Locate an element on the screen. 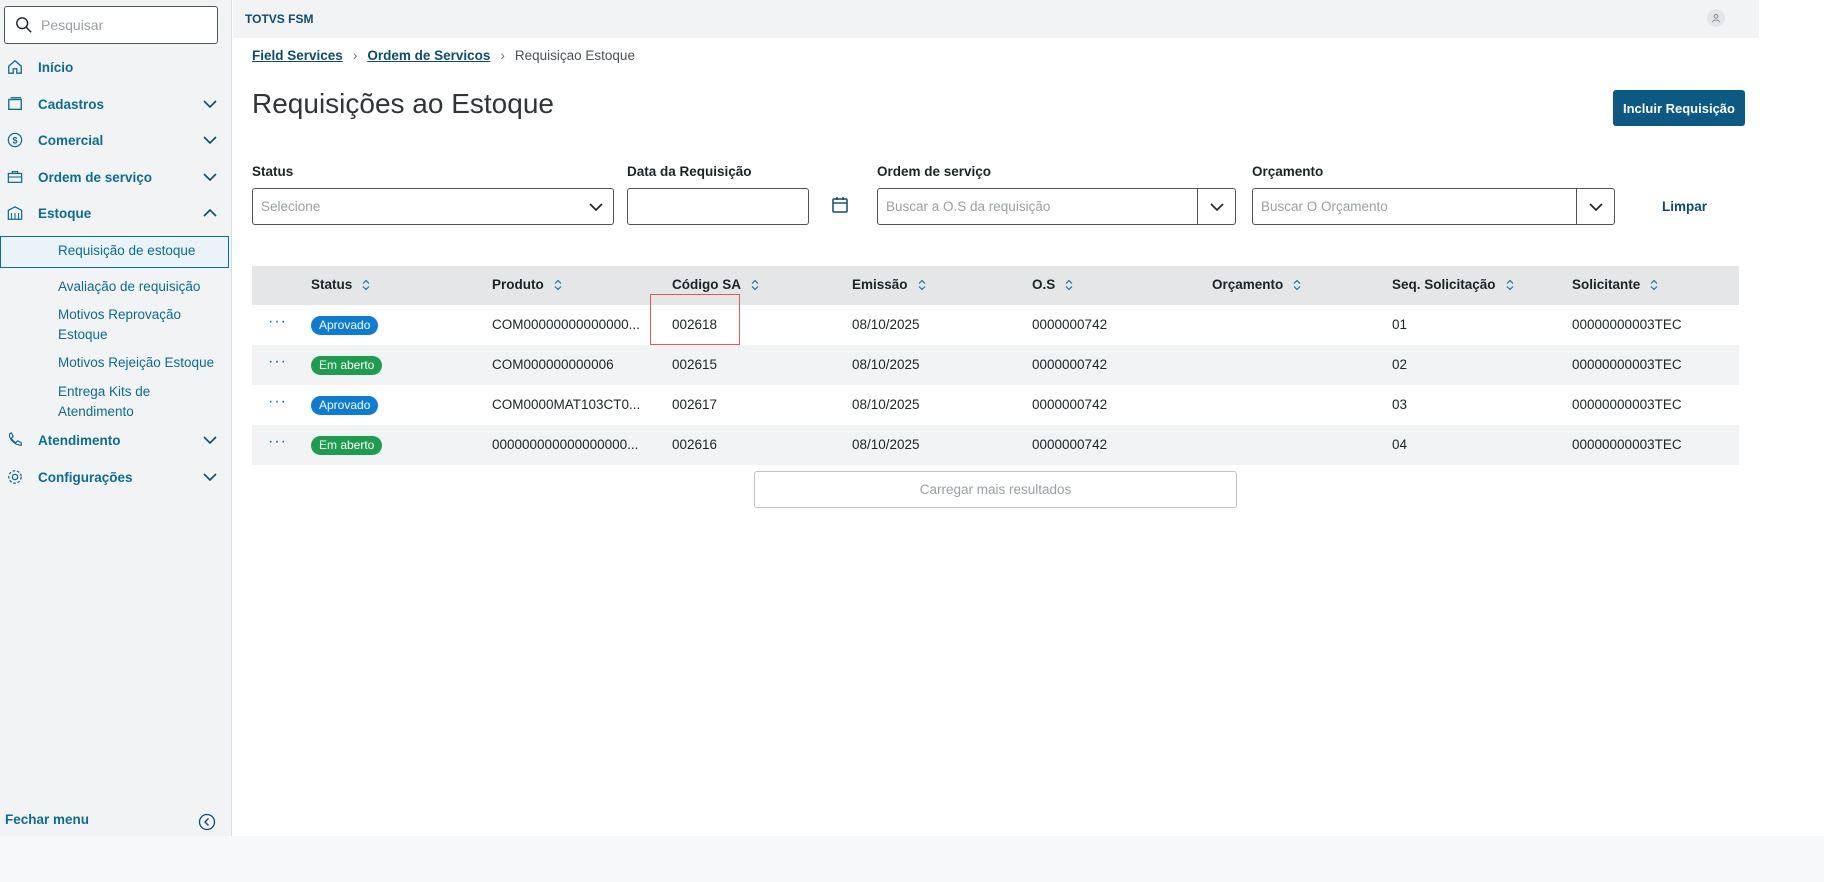 The width and height of the screenshot is (1824, 882). sidebar-item-estoque: Estoque is located at coordinates (116, 213).